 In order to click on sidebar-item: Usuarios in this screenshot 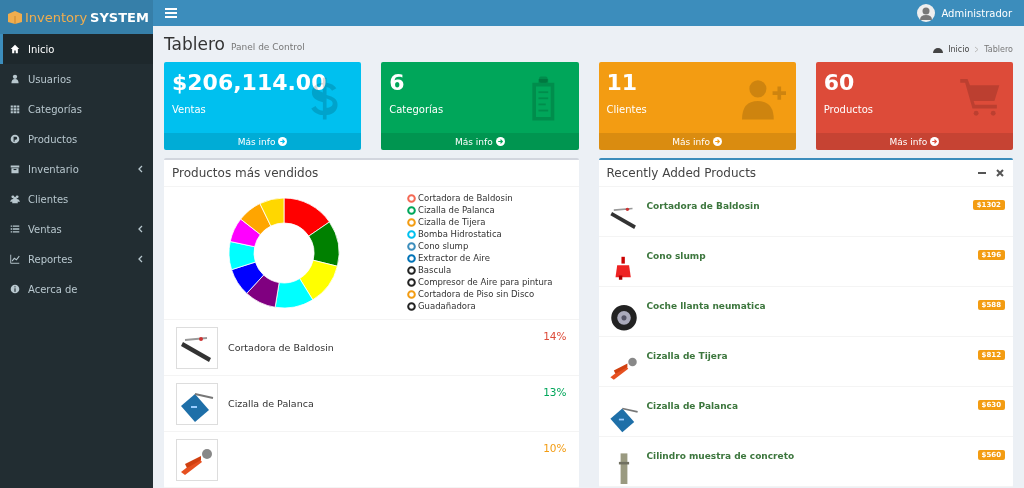, I will do `click(76, 79)`.